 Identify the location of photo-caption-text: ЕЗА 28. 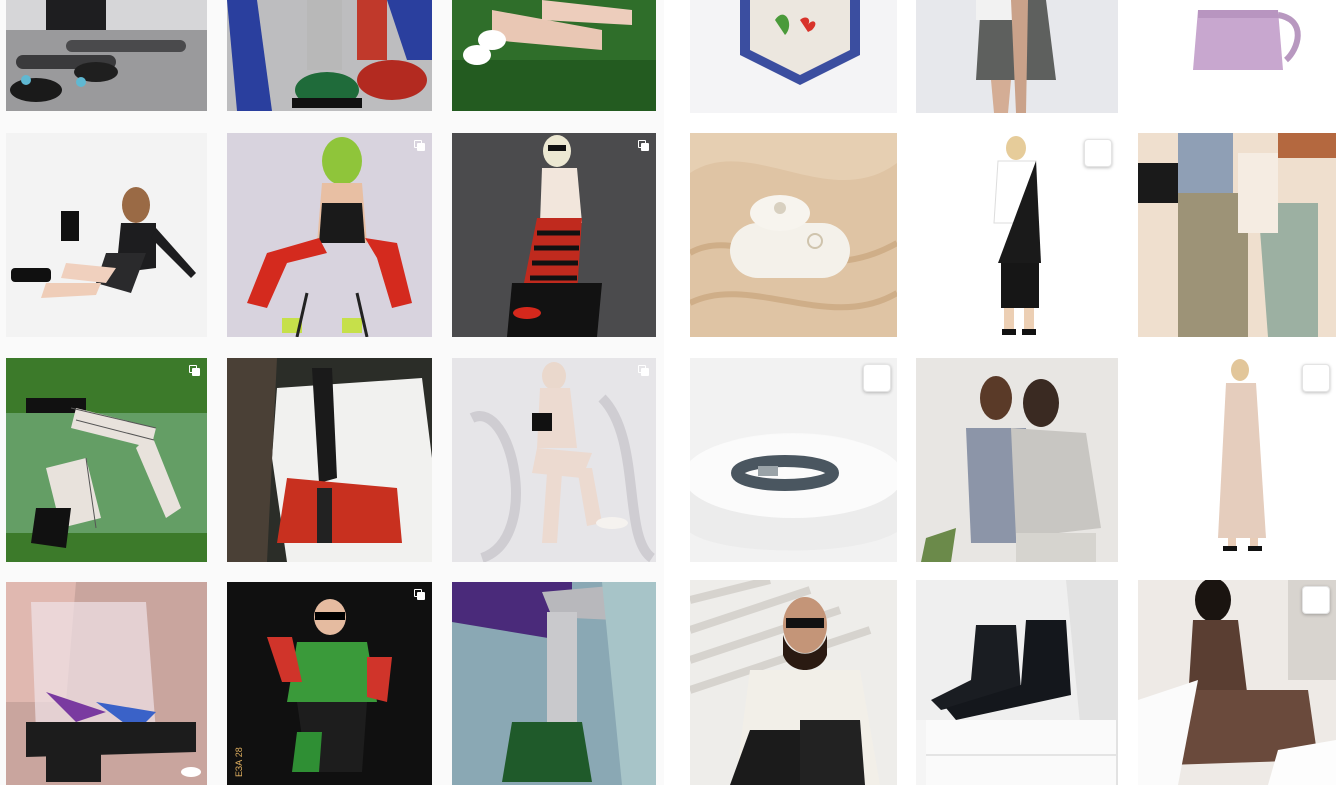
(239, 762).